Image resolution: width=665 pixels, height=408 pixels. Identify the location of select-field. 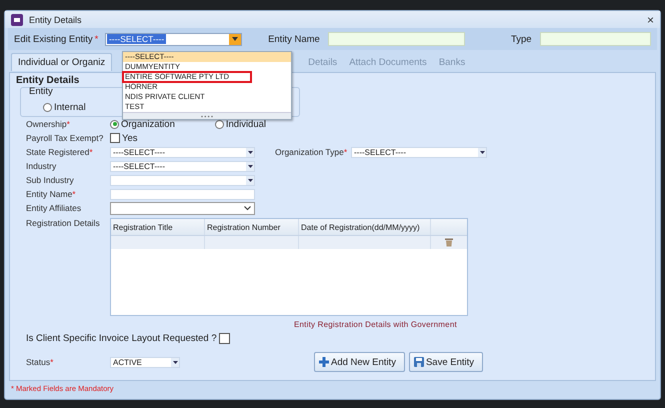
(182, 180).